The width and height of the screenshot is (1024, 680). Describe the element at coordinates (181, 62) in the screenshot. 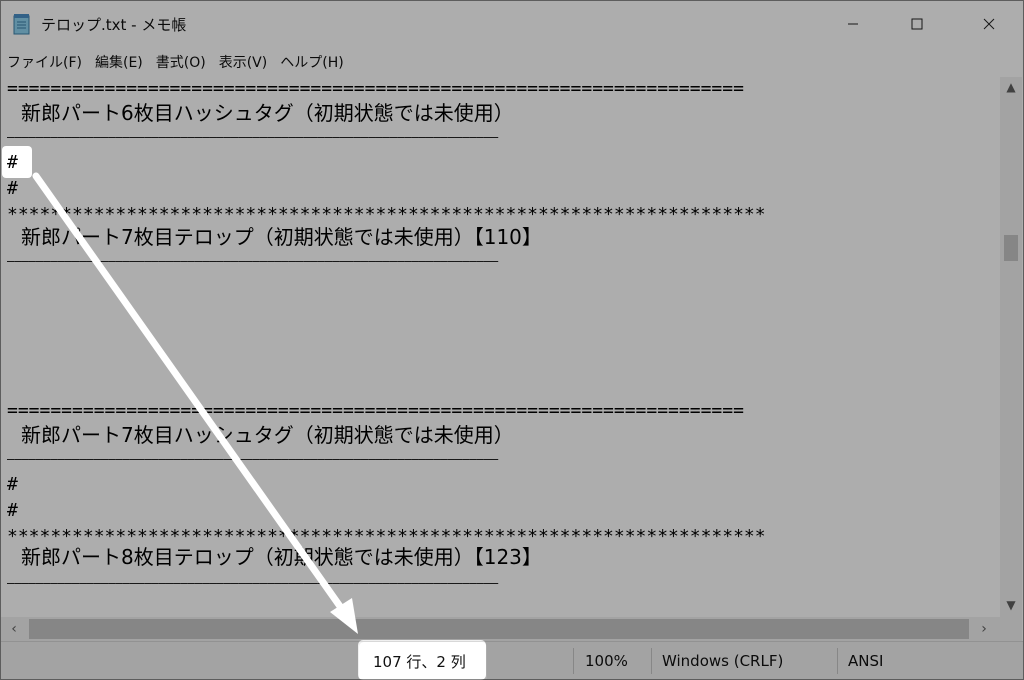

I see `menu-format: 書式(O)` at that location.